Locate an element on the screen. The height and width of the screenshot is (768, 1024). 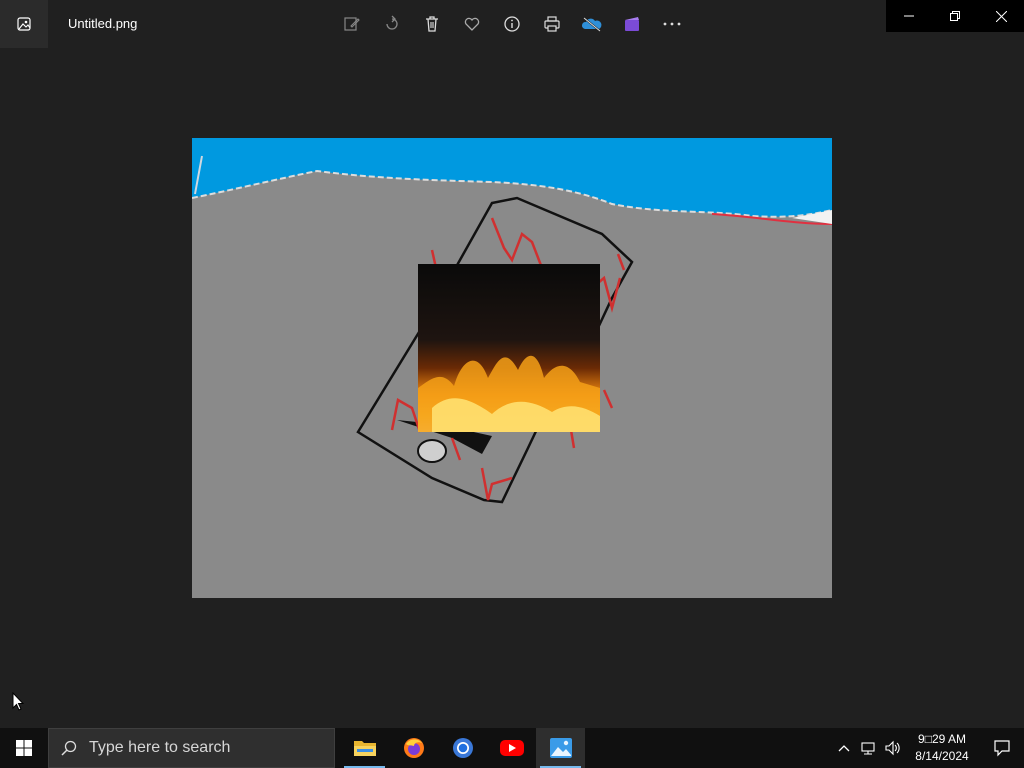
clipchamp-icon is located at coordinates (632, 24).